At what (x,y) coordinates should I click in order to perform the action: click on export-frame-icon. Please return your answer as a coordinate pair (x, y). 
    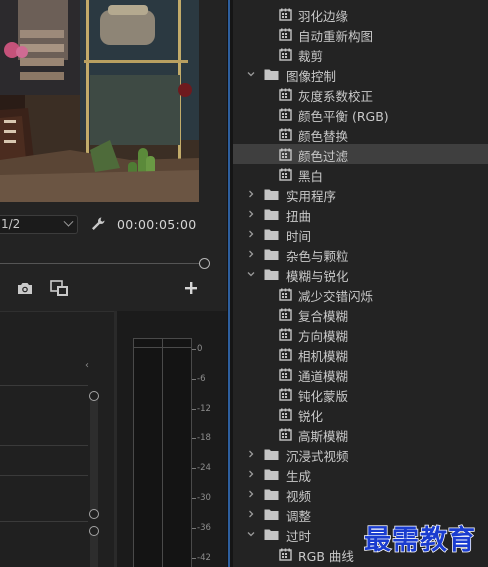
    Looking at the image, I should click on (59, 288).